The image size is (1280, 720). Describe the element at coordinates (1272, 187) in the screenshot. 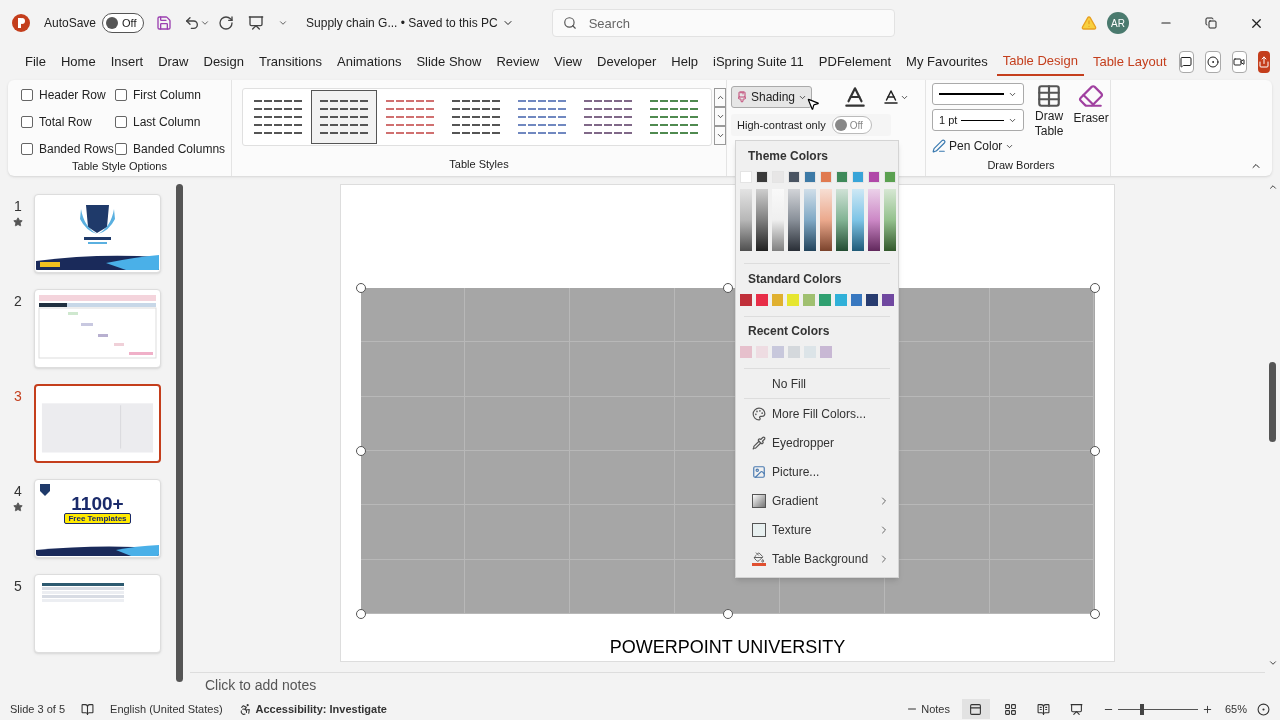

I see `scroll-up-icon` at that location.